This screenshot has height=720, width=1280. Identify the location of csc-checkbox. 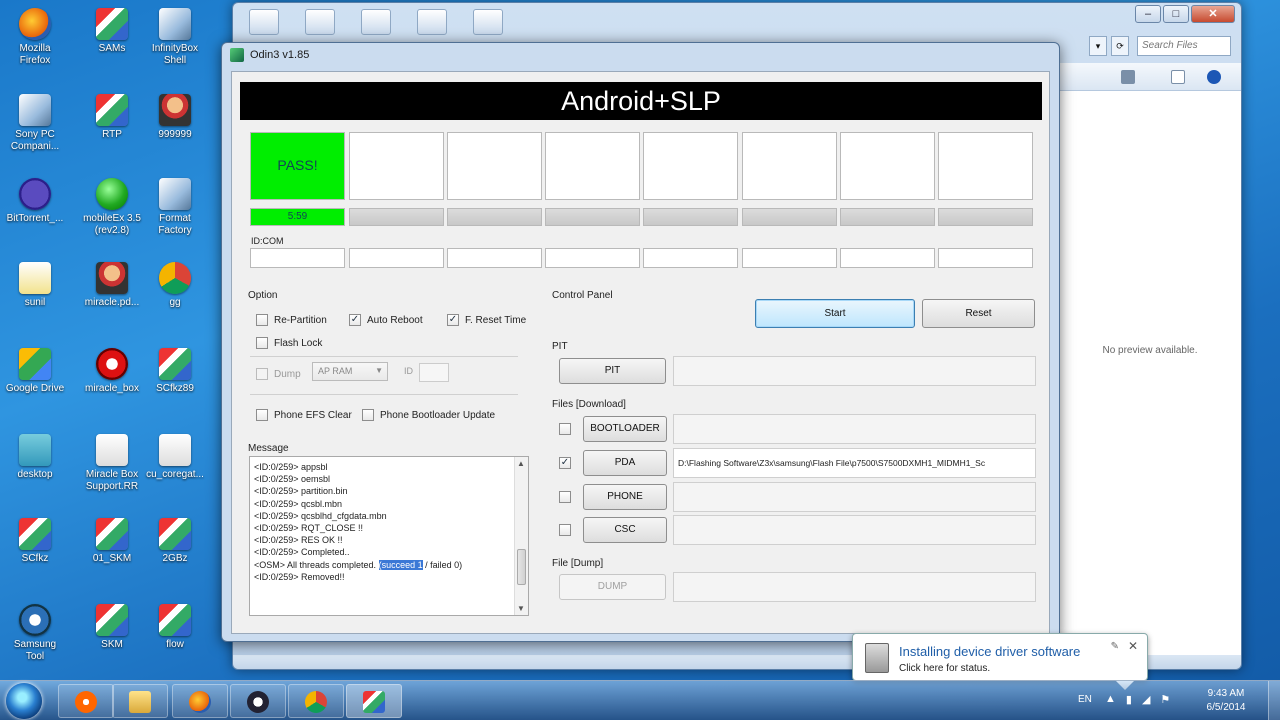
(565, 530).